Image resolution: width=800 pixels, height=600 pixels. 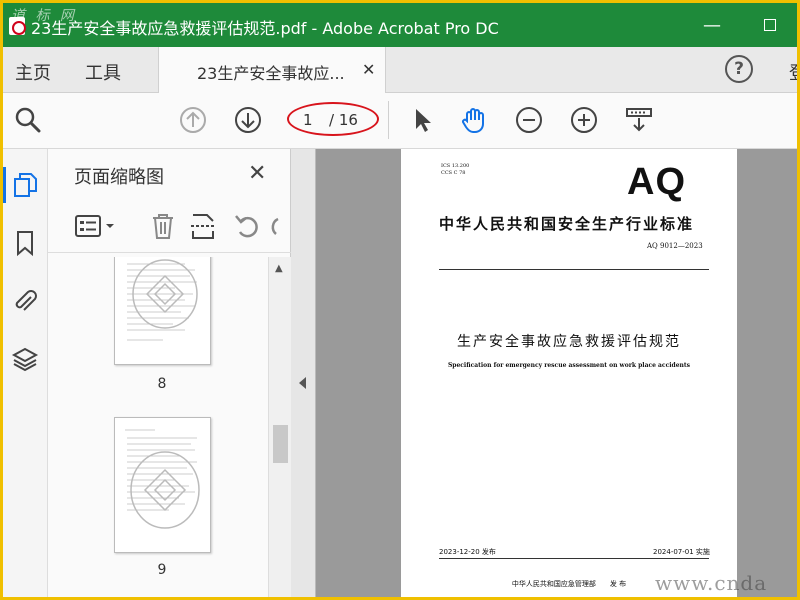 I want to click on toolbar-divider, so click(x=388, y=120).